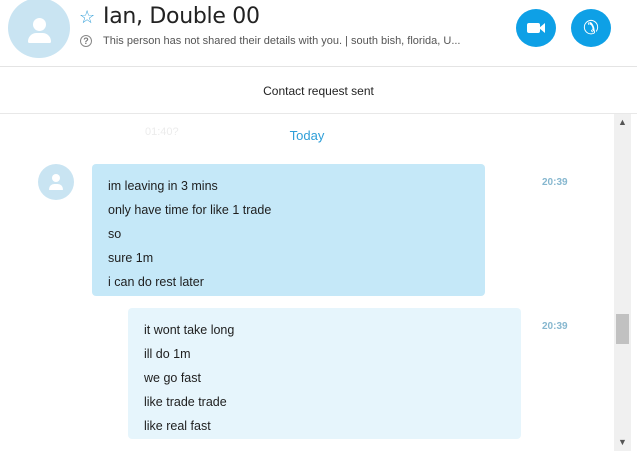 Image resolution: width=637 pixels, height=465 pixels. What do you see at coordinates (189, 330) in the screenshot?
I see `message-line: it wont take long` at bounding box center [189, 330].